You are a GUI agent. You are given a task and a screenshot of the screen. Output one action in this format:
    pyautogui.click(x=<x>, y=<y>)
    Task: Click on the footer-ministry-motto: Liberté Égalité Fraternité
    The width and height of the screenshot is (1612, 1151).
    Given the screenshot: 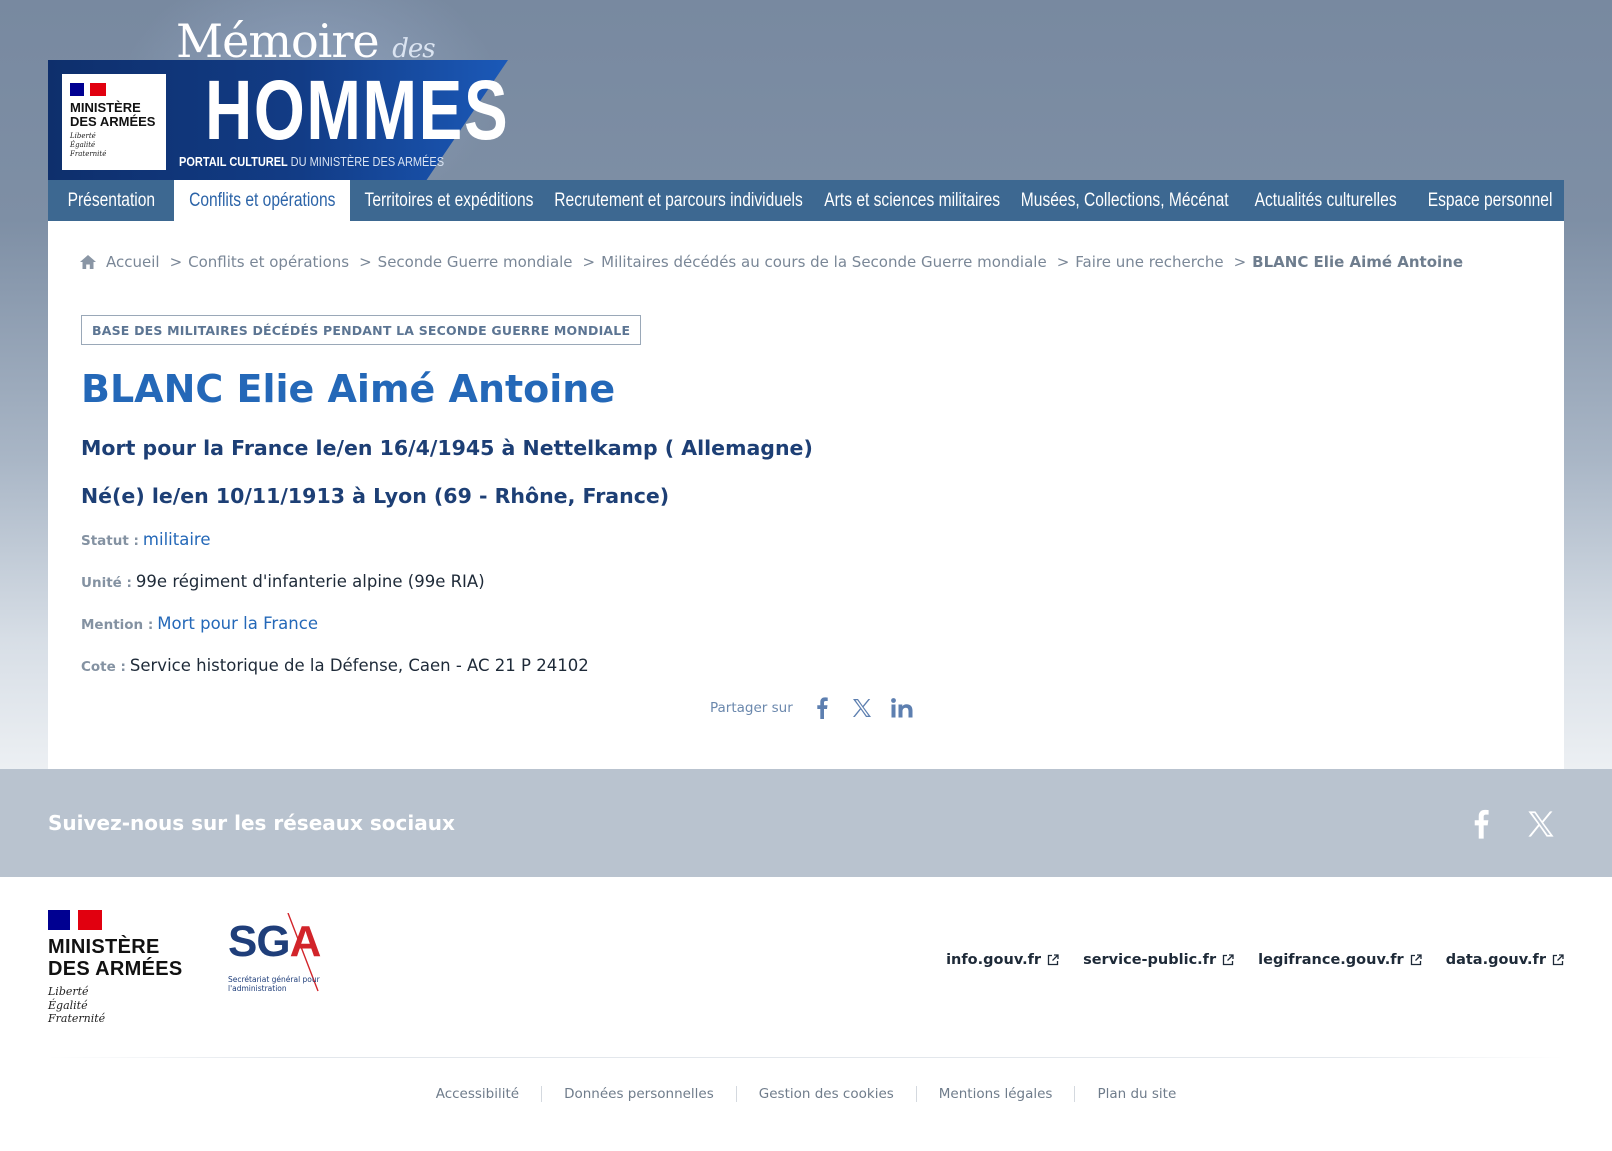 What is the action you would take?
    pyautogui.click(x=77, y=1005)
    